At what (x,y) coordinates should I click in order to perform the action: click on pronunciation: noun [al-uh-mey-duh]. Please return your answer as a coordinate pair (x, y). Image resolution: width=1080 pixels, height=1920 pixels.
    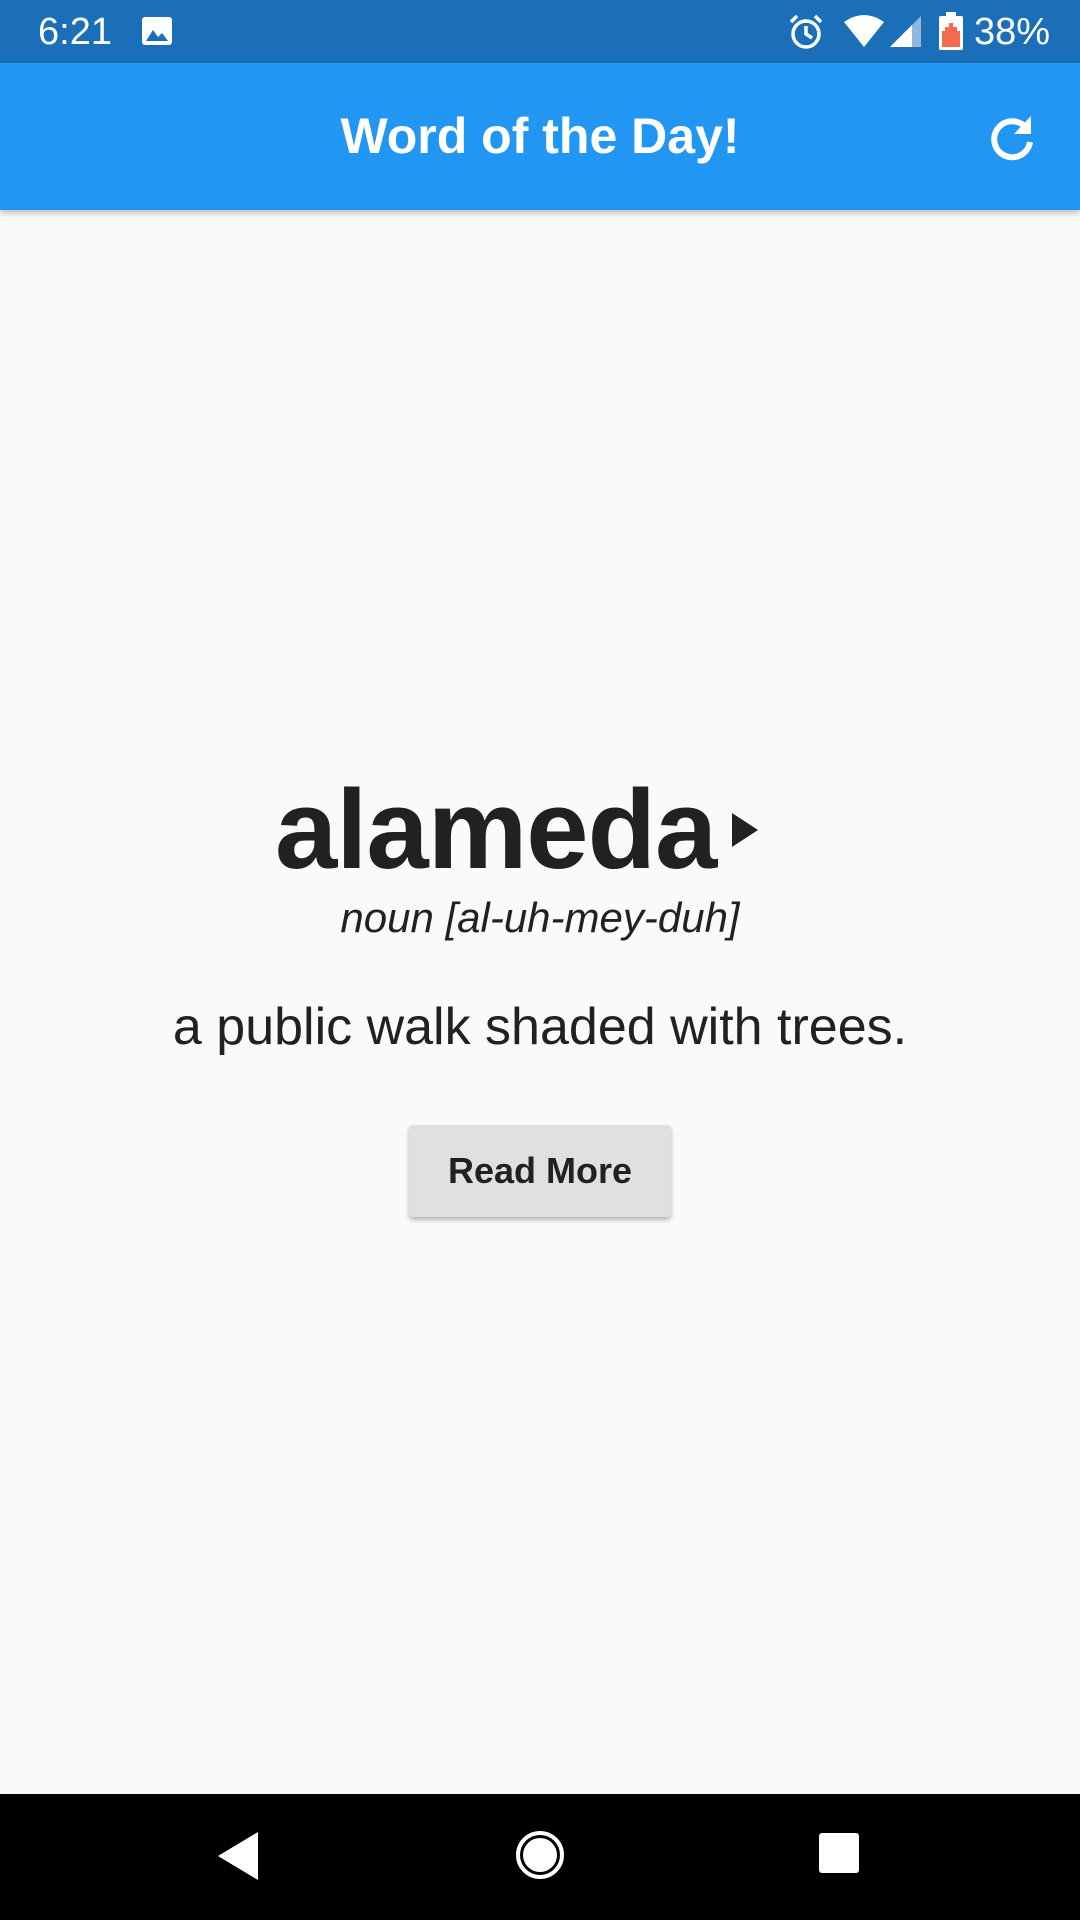
    Looking at the image, I should click on (540, 917).